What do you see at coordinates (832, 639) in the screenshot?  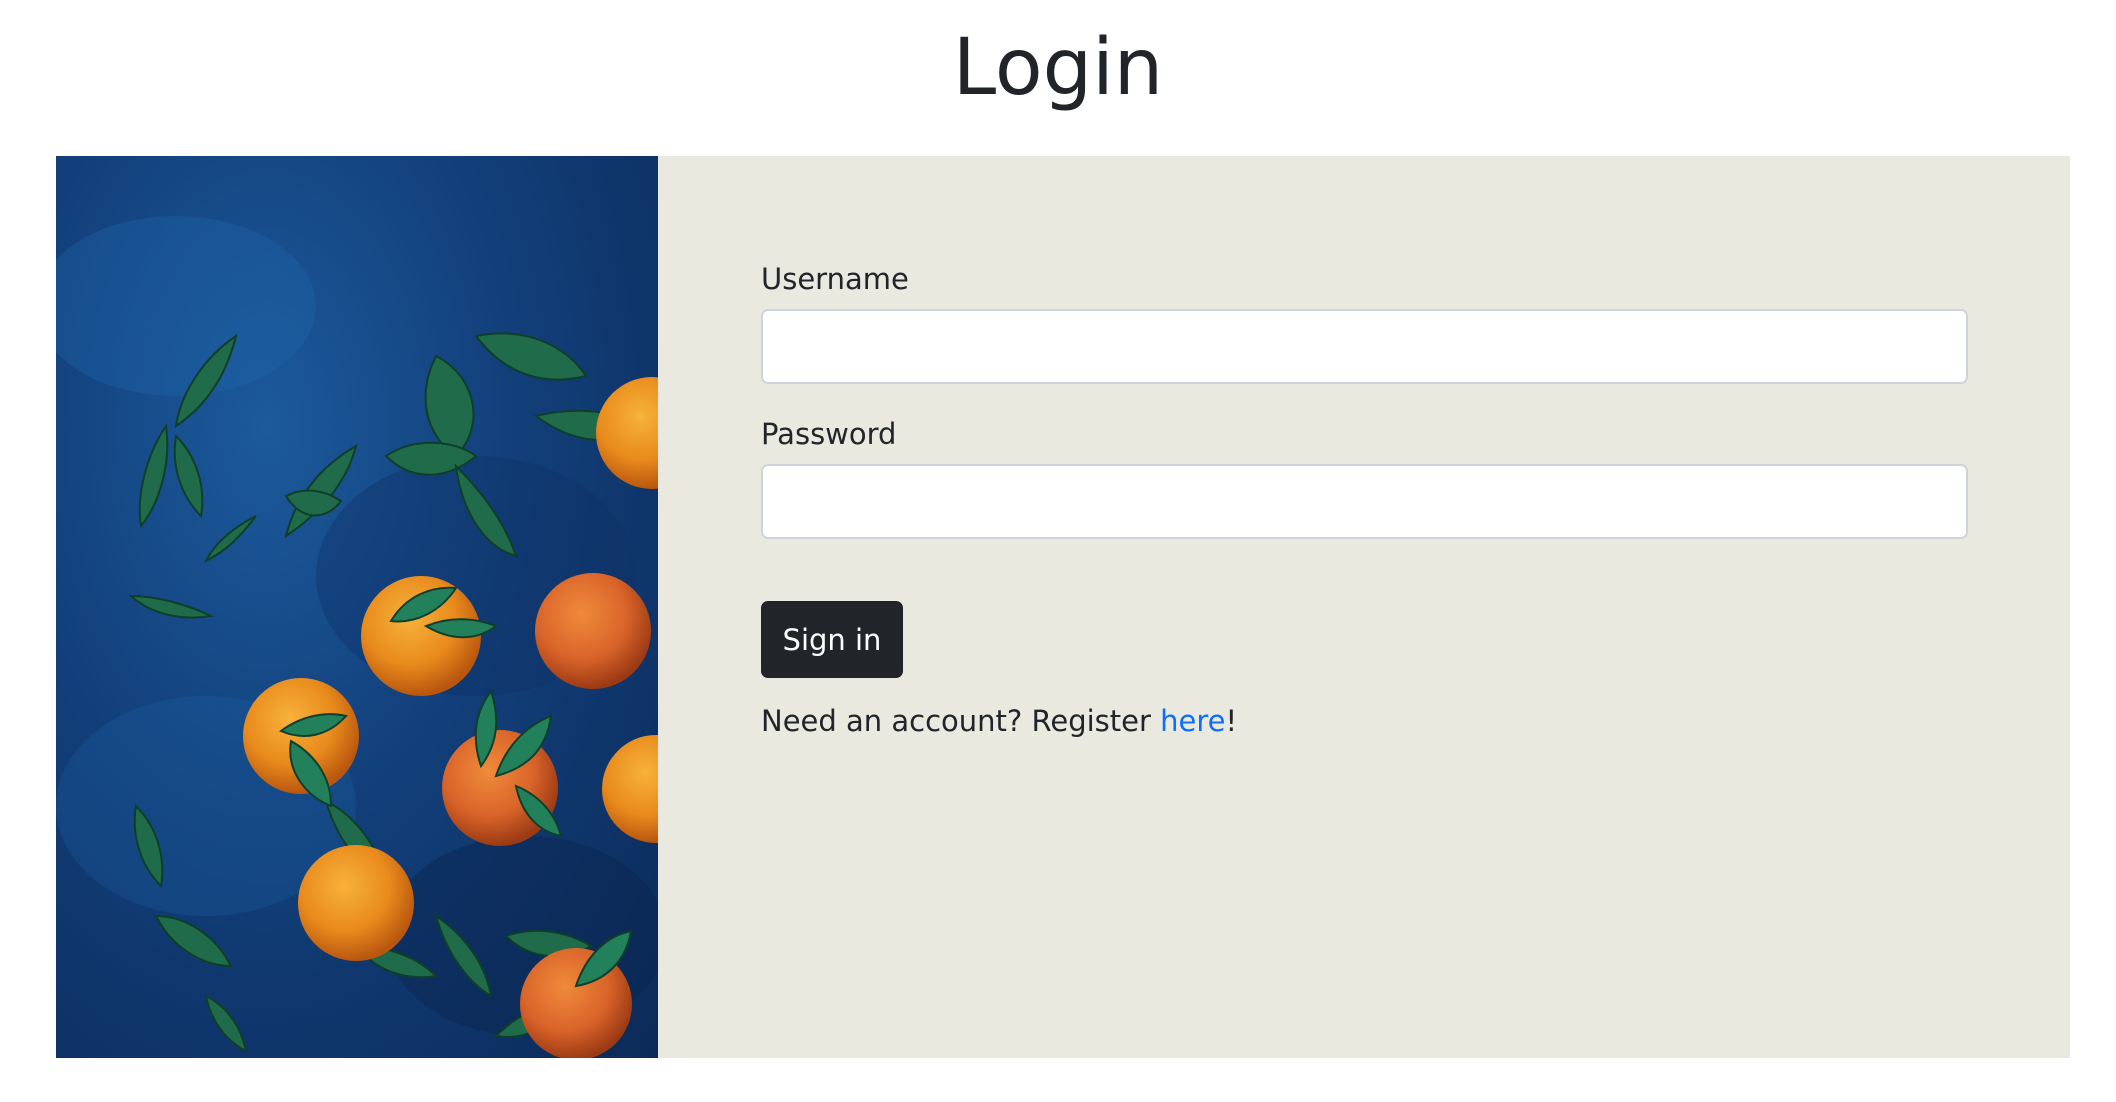 I see `sign-in-button: Sign in` at bounding box center [832, 639].